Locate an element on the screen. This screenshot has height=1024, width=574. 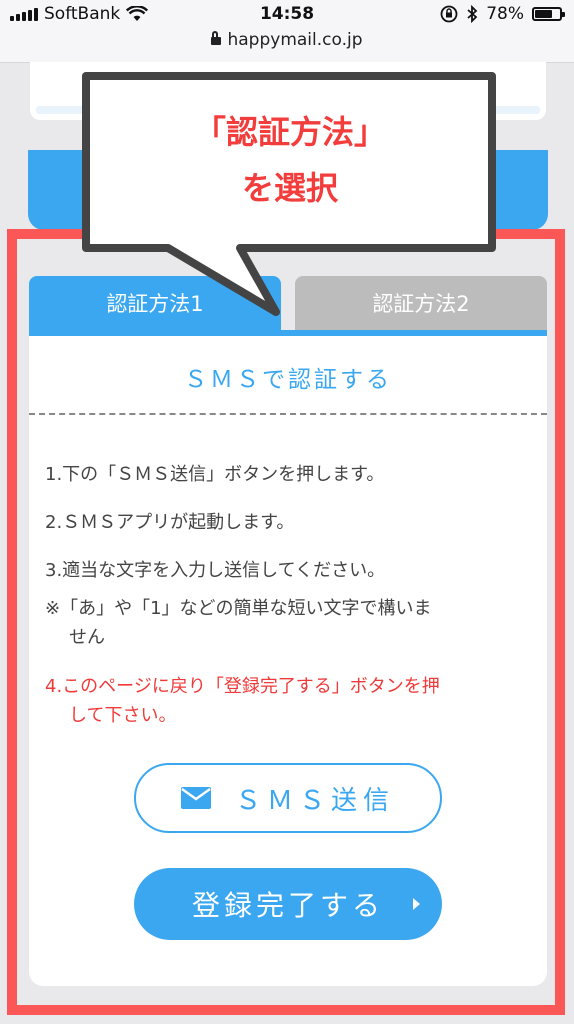
battery-percent: 78% is located at coordinates (505, 14).